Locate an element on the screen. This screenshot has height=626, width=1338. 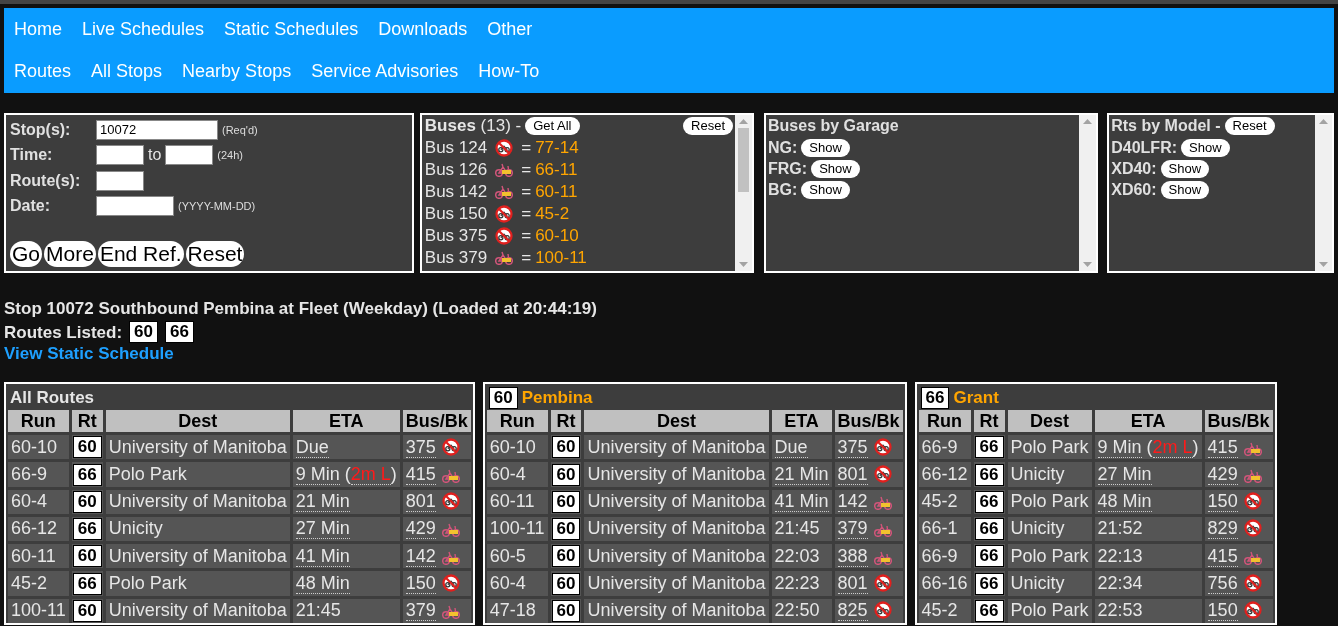
bus-label: Bus 375 is located at coordinates (456, 236).